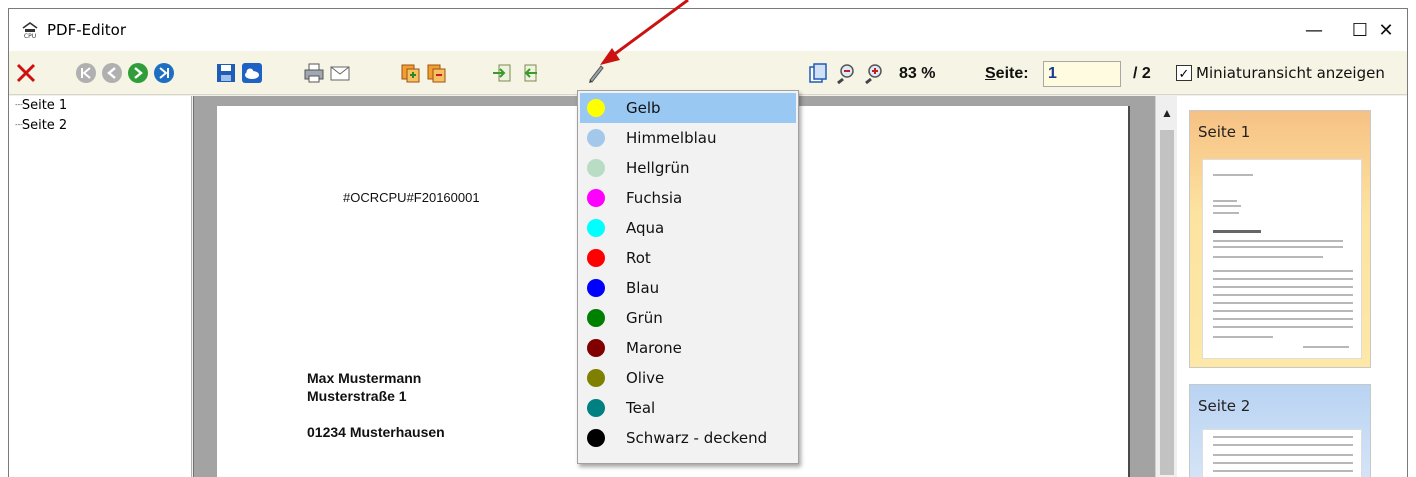 The width and height of the screenshot is (1416, 477). I want to click on tree-item-label: Seite 2, so click(44, 125).